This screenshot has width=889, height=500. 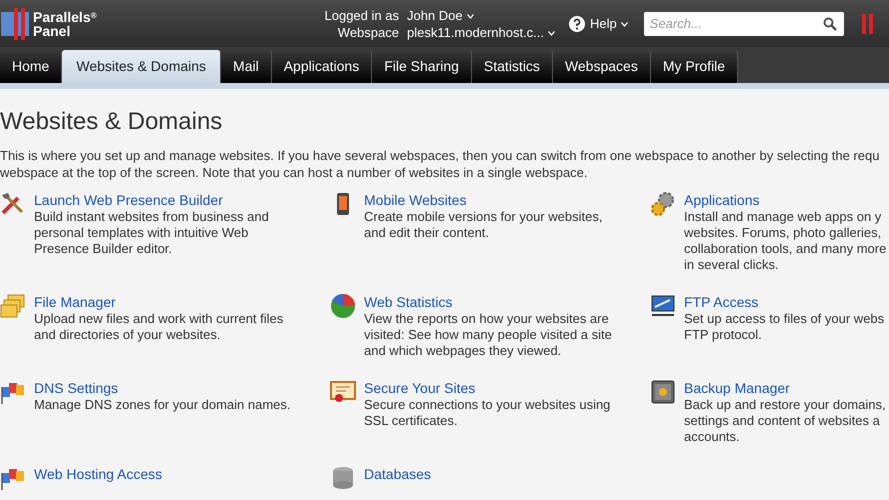 I want to click on certificate-icon, so click(x=343, y=392).